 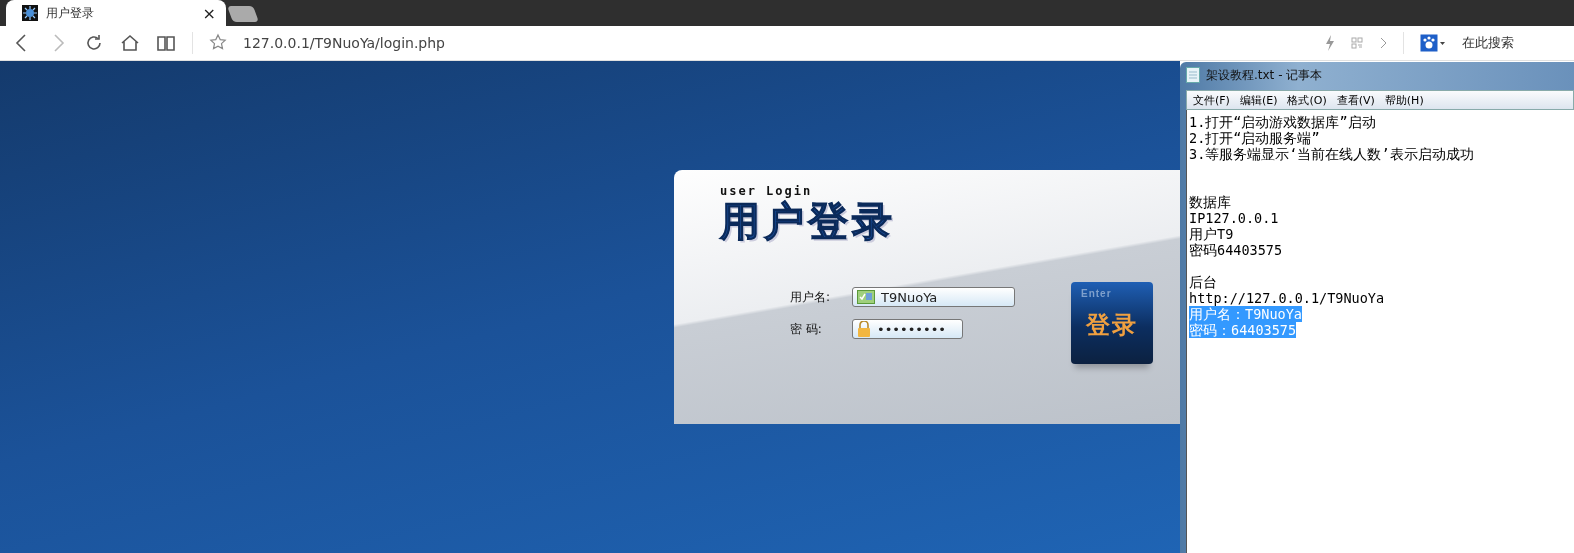 I want to click on menu-item: 文件(F), so click(x=1211, y=100).